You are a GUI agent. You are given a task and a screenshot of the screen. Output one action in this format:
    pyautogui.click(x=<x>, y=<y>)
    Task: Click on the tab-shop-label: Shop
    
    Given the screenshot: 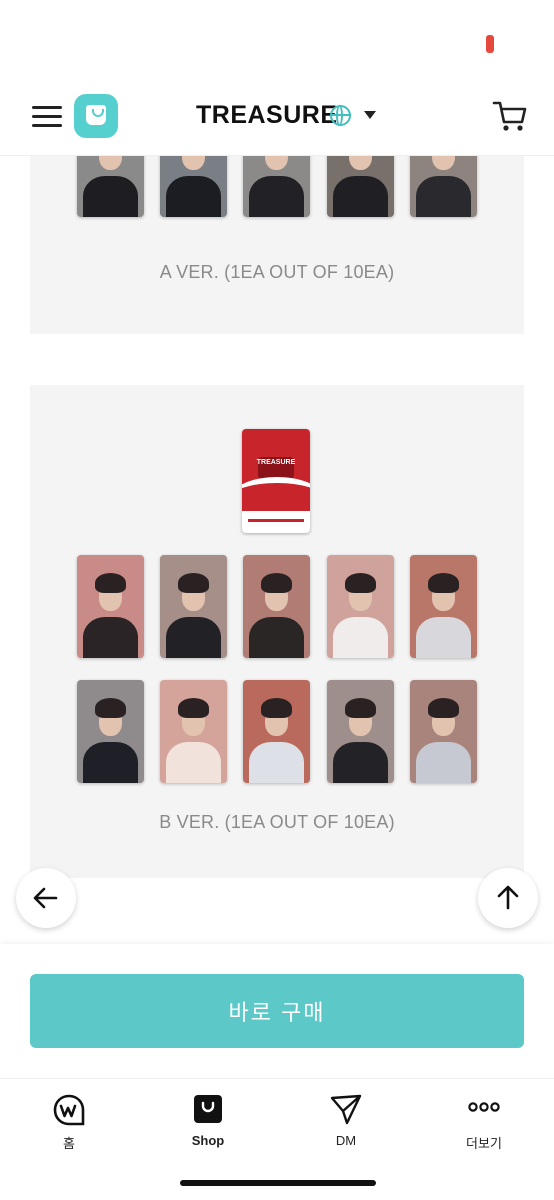 What is the action you would take?
    pyautogui.click(x=208, y=1140)
    